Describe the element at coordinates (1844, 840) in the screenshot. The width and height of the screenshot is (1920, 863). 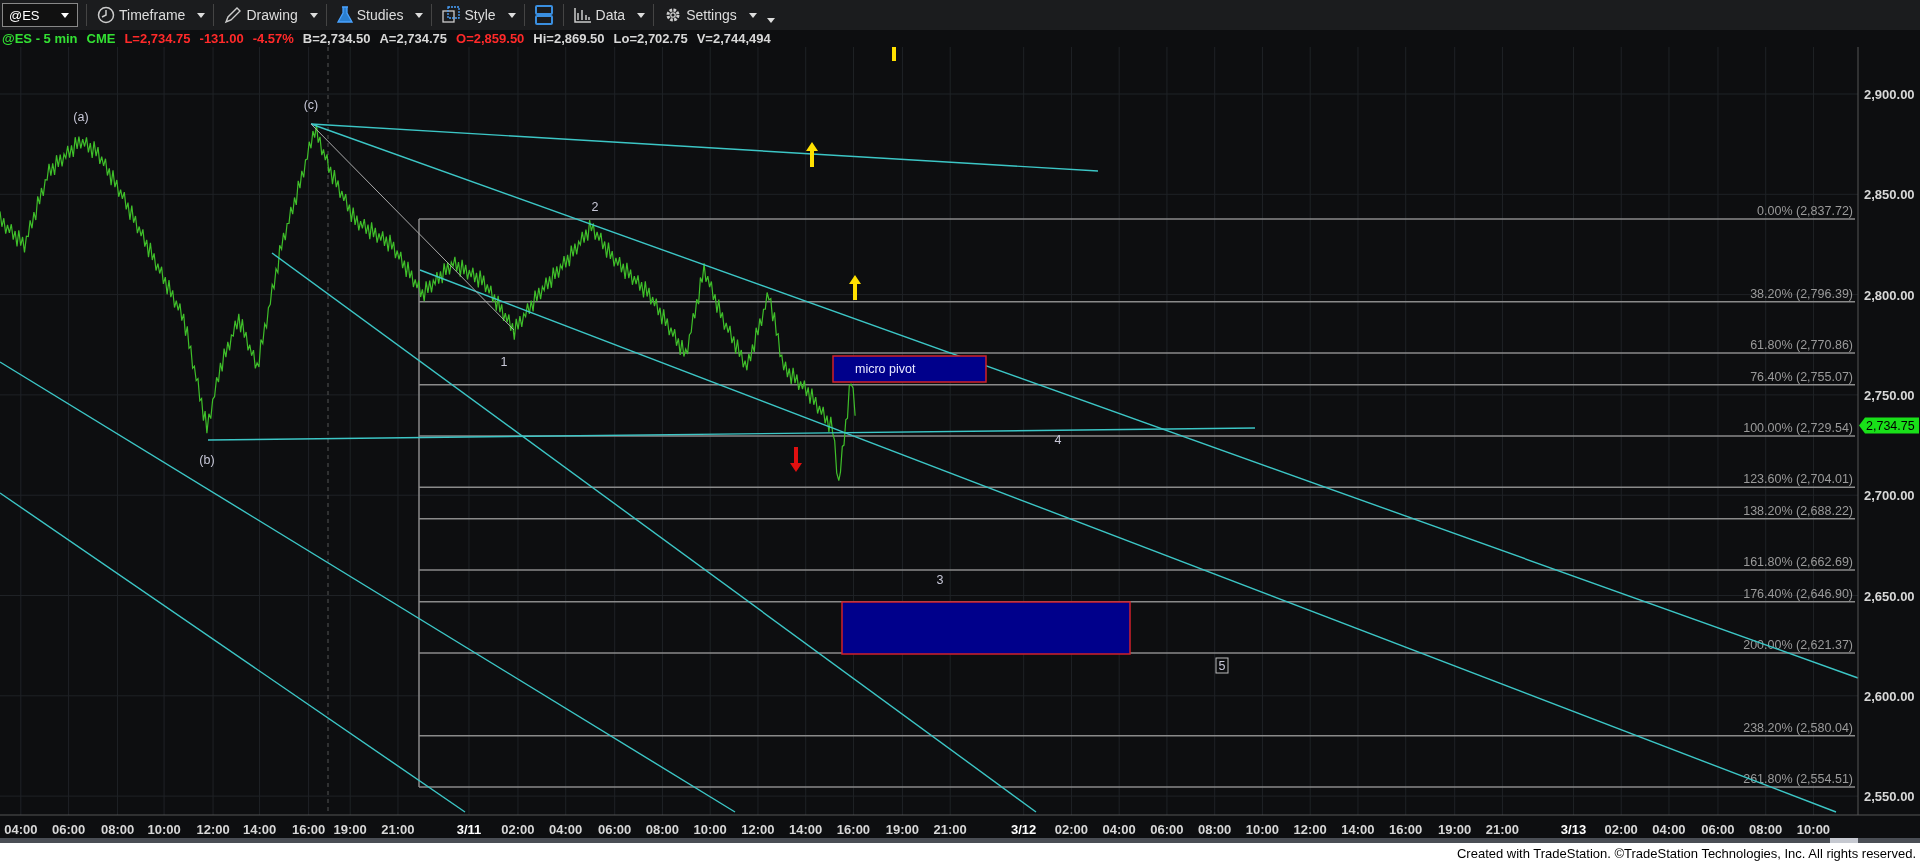
I see `scrollbar-thumb` at that location.